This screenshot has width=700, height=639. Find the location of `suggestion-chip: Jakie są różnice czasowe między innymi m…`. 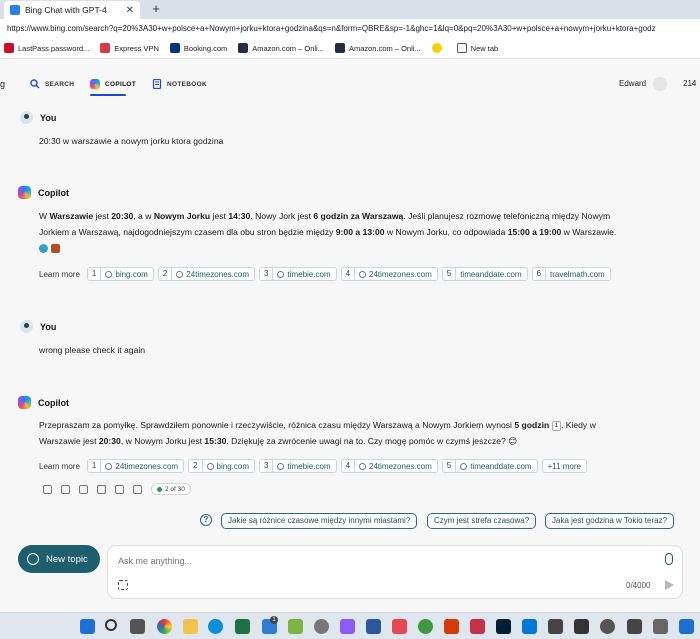

suggestion-chip: Jakie są różnice czasowe między innymi m… is located at coordinates (319, 521).